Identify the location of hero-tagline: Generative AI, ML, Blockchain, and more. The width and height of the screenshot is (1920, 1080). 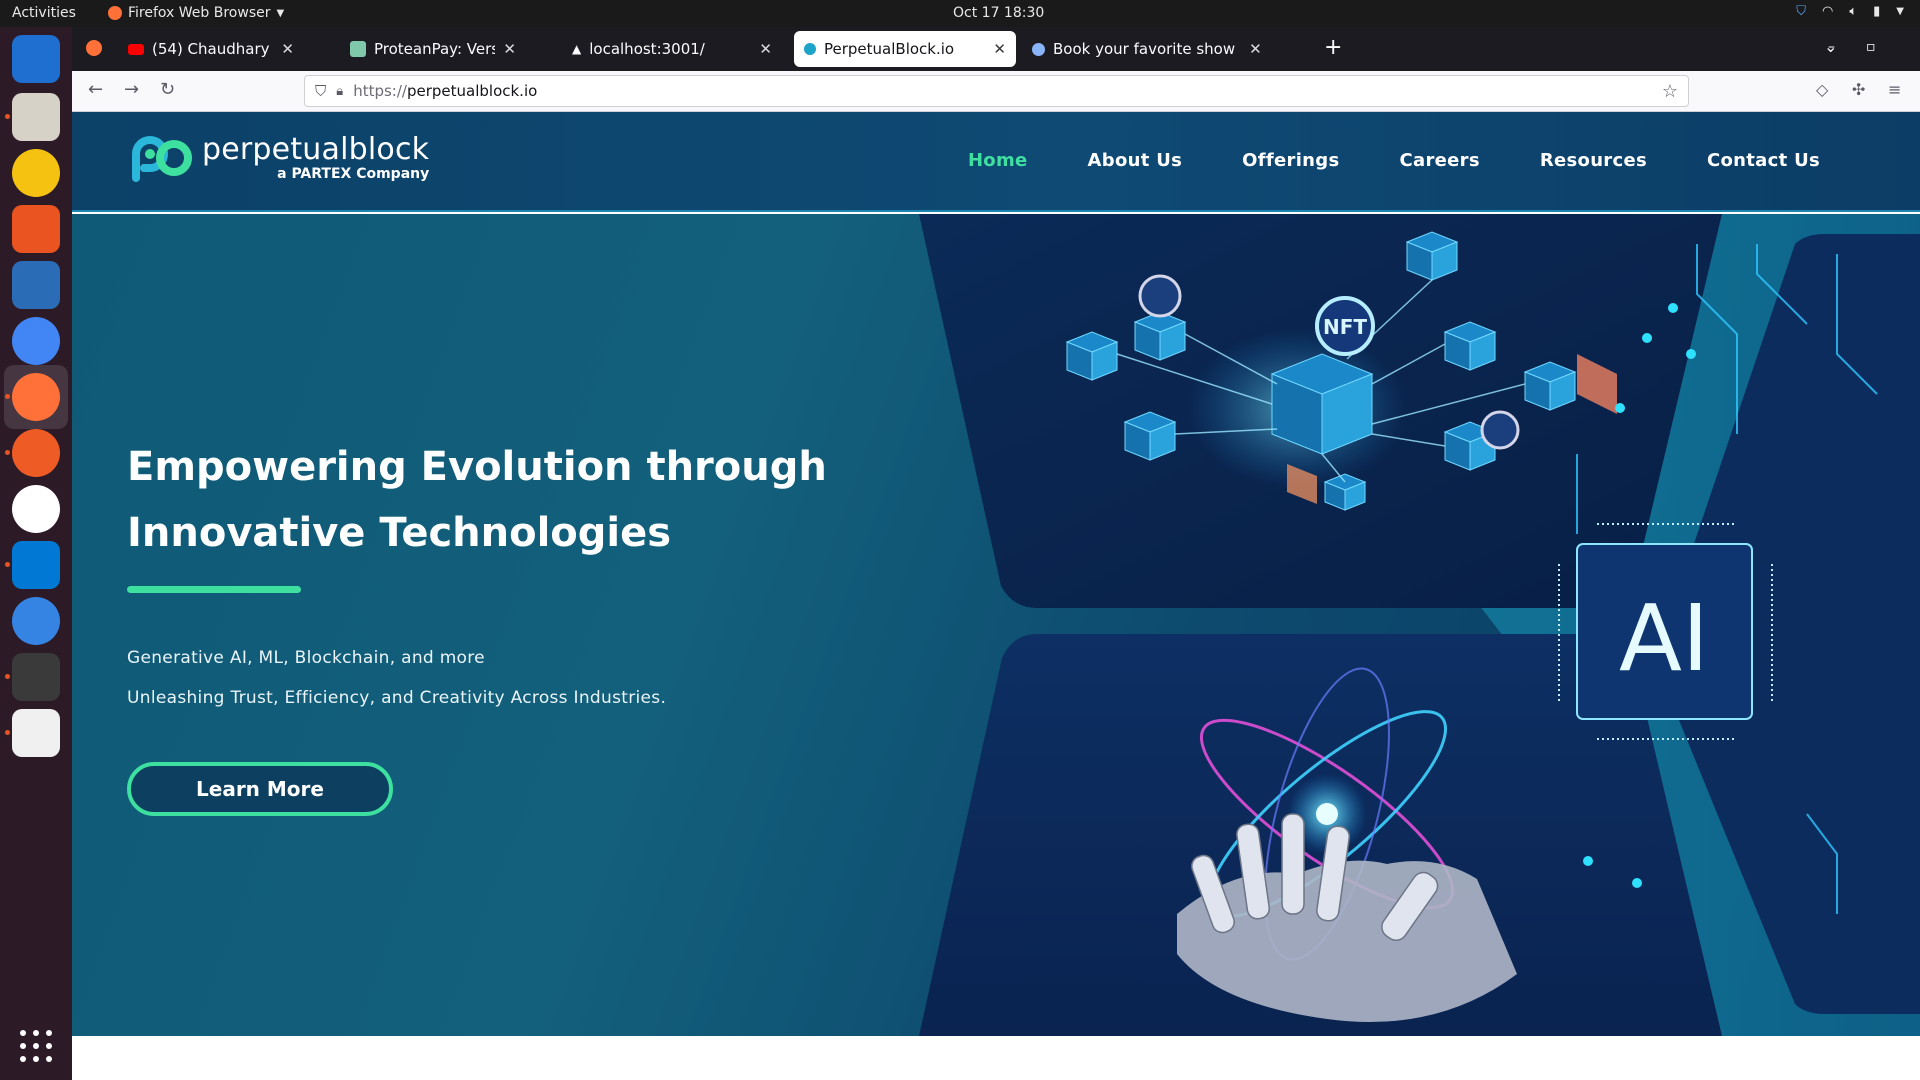
(306, 658).